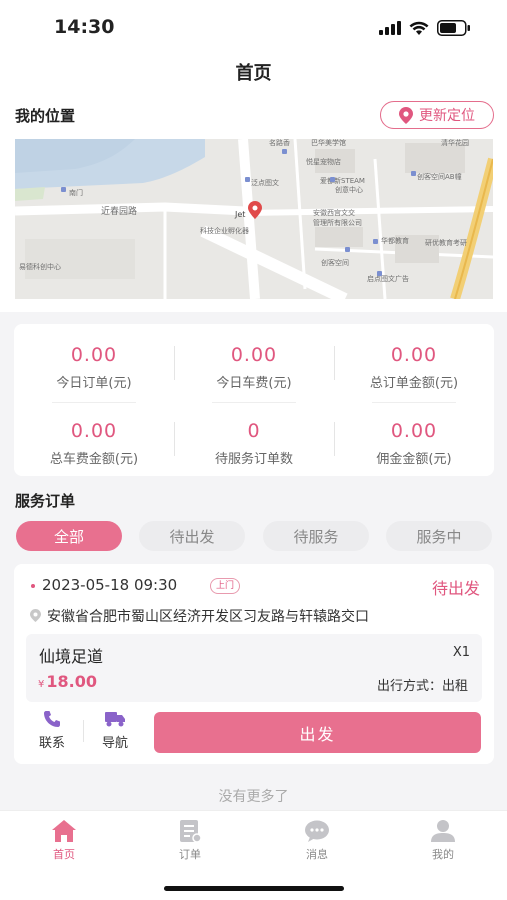 The image size is (507, 900). Describe the element at coordinates (388, 278) in the screenshot. I see `map-label: 启点图文广告` at that location.